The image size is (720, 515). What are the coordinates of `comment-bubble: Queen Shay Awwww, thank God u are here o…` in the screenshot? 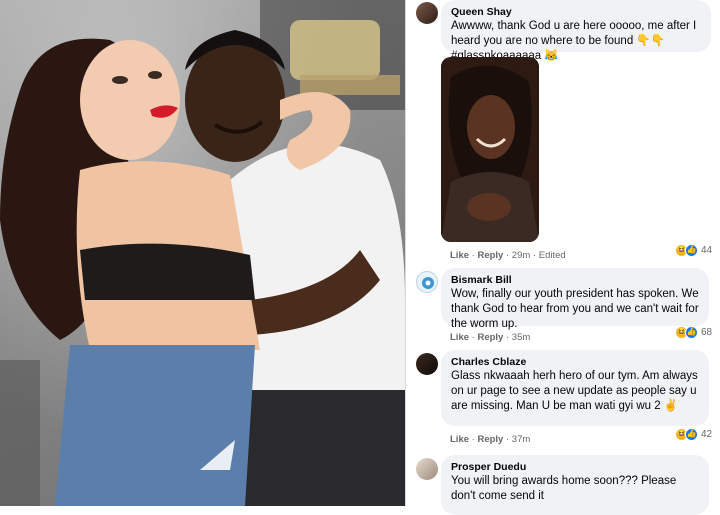 It's located at (576, 31).